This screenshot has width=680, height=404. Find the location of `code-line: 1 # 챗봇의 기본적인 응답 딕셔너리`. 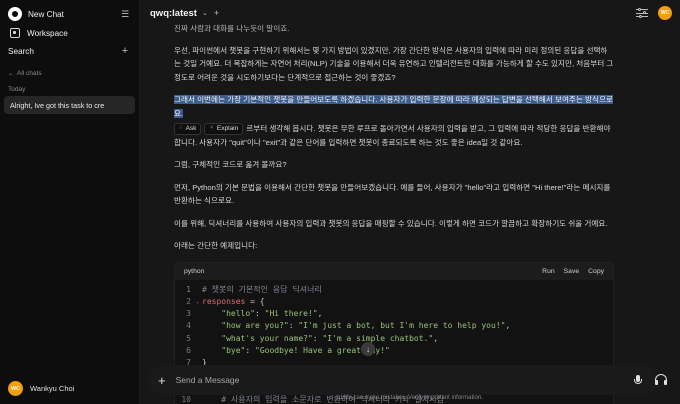

code-line: 1 # 챗봇의 기본적인 응답 딕셔너리 is located at coordinates (394, 290).